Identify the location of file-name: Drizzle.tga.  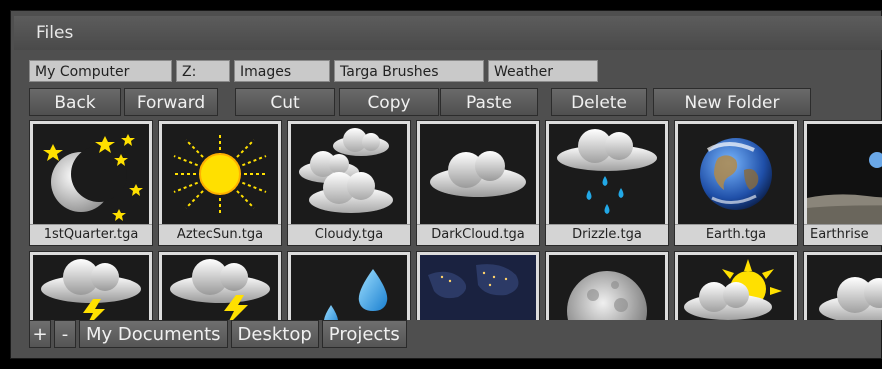
(607, 234).